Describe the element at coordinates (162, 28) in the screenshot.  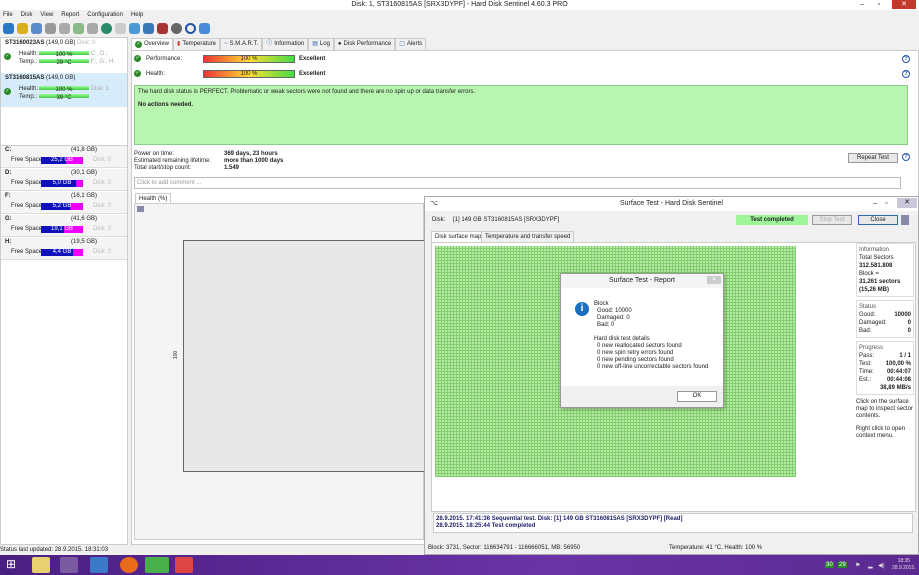
I see `chart-icon` at that location.